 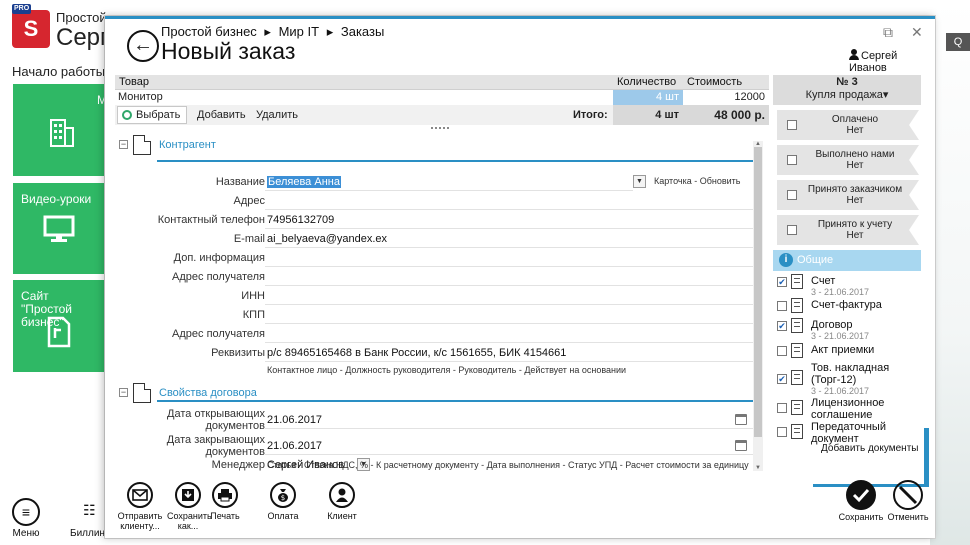 I want to click on kpp-input, so click(x=512, y=315).